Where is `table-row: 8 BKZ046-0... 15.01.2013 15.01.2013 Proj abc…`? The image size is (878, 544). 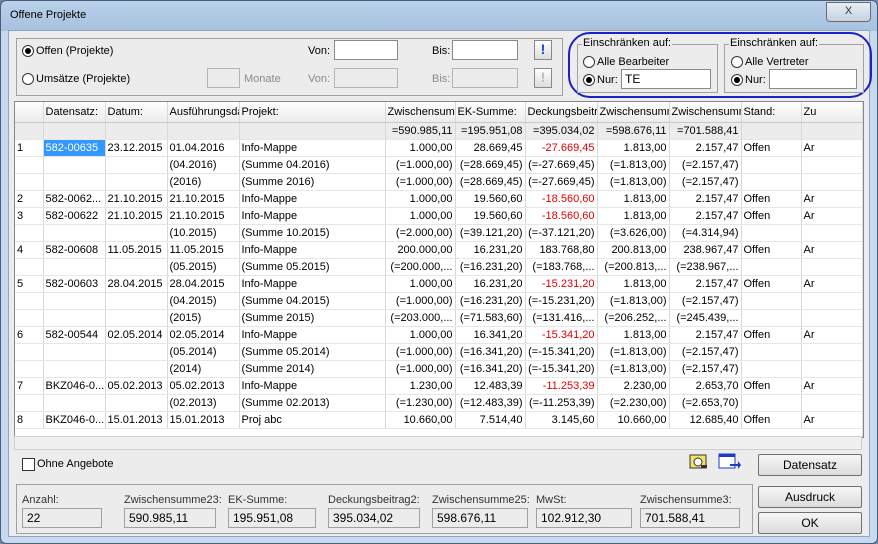
table-row: 8 BKZ046-0... 15.01.2013 15.01.2013 Proj abc… is located at coordinates (439, 420).